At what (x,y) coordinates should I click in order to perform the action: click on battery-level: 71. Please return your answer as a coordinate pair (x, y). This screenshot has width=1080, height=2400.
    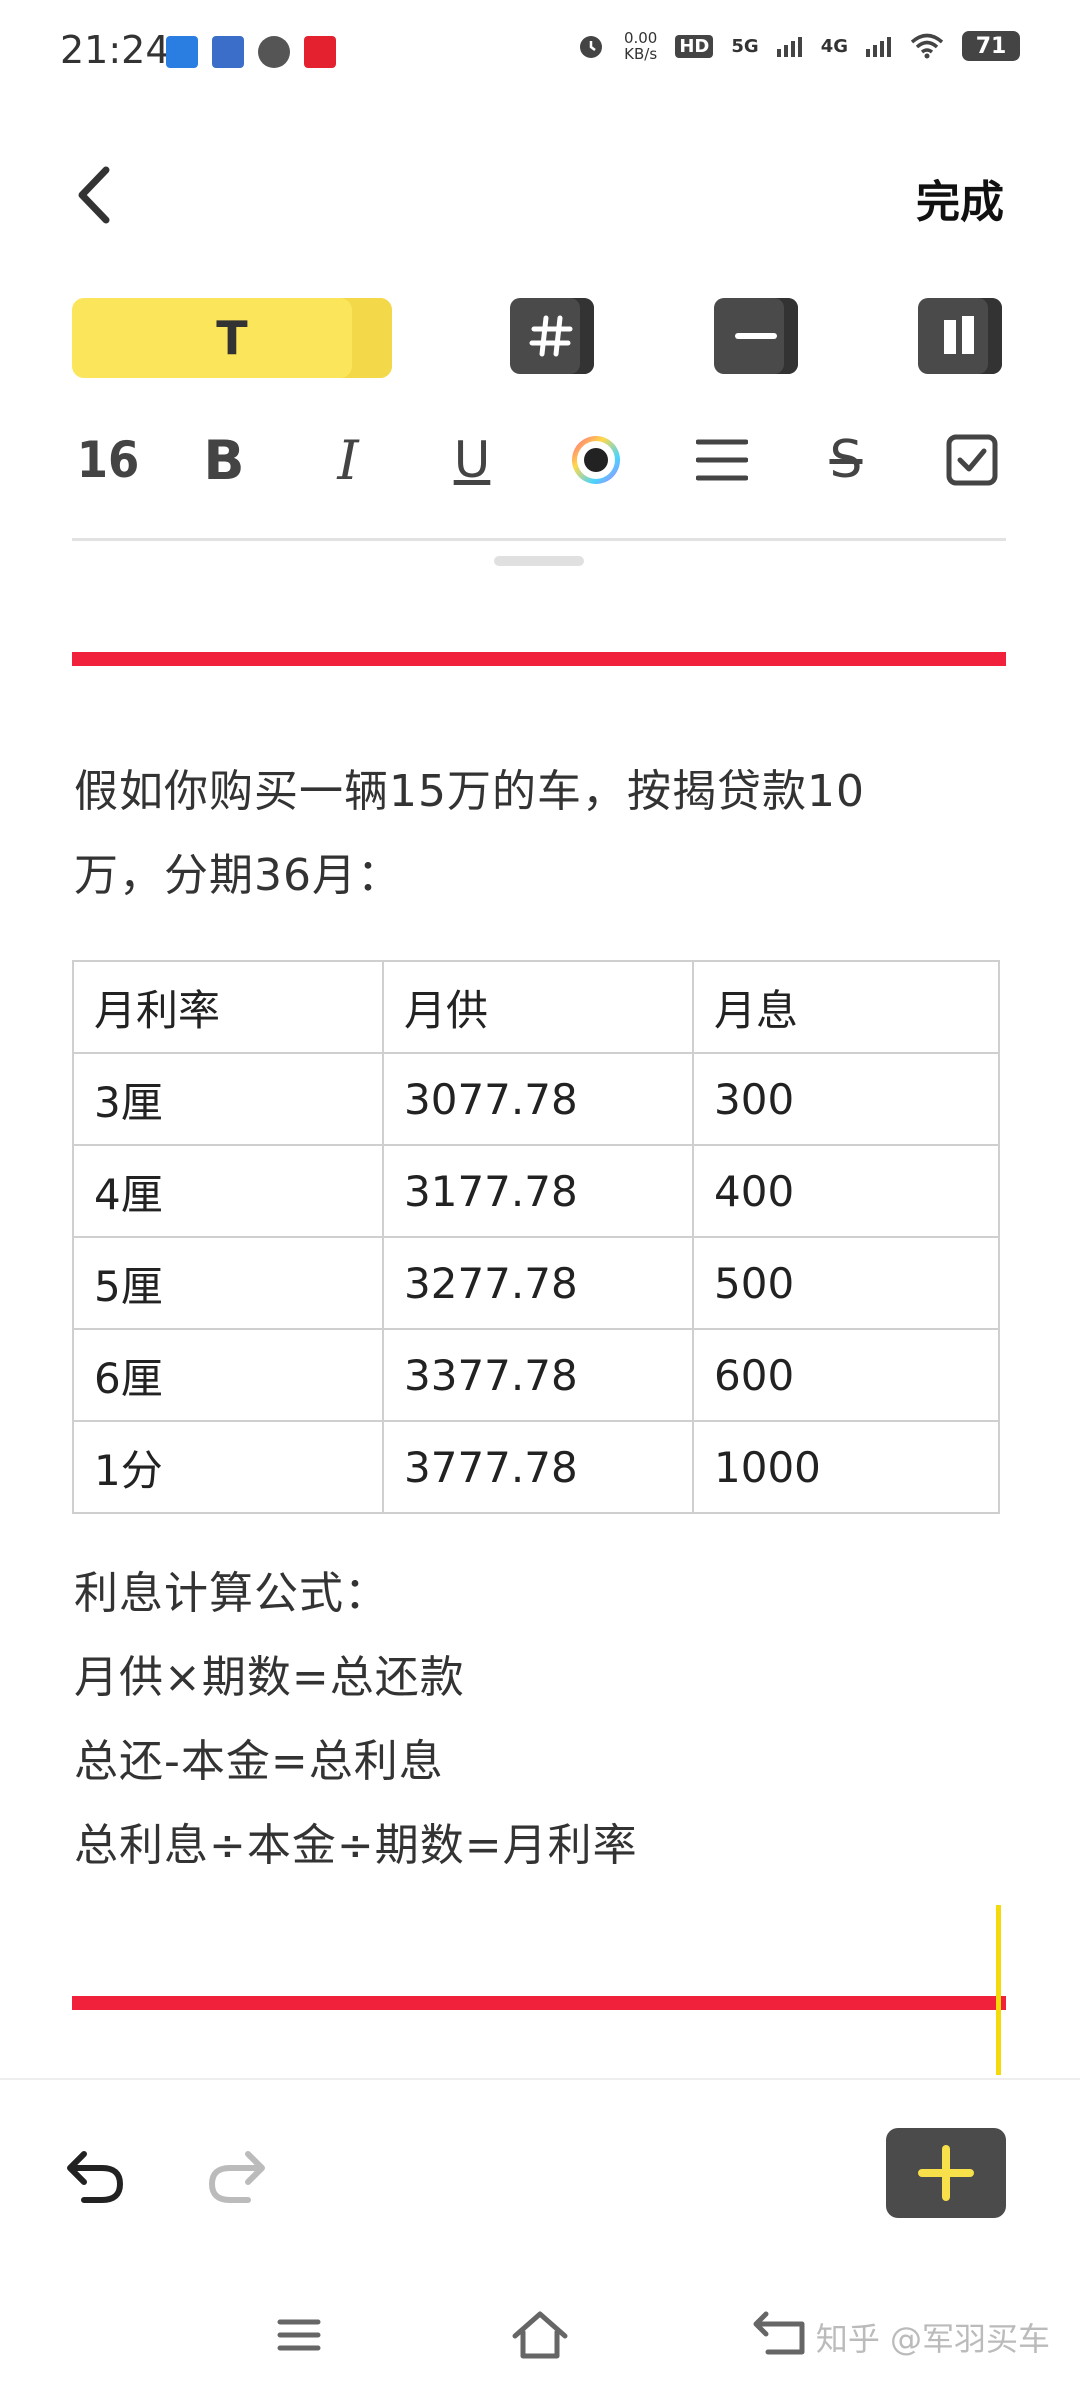
    Looking at the image, I should click on (991, 46).